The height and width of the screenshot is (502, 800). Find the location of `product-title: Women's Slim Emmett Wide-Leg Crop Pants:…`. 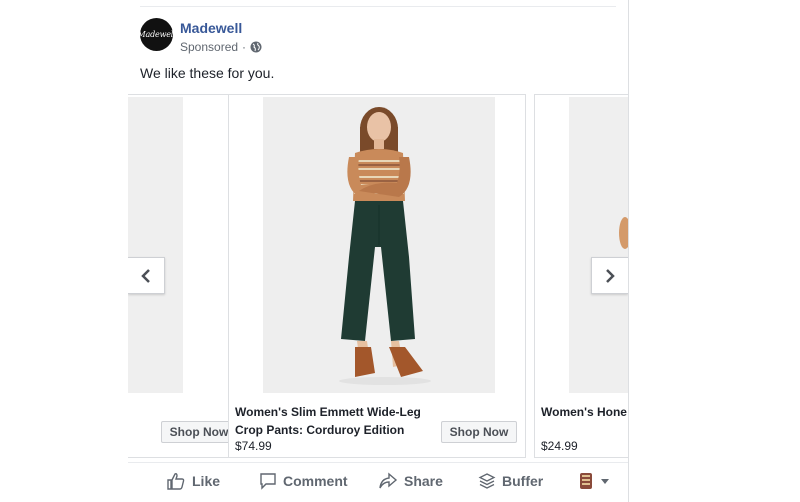

product-title: Women's Slim Emmett Wide-Leg Crop Pants:… is located at coordinates (332, 421).